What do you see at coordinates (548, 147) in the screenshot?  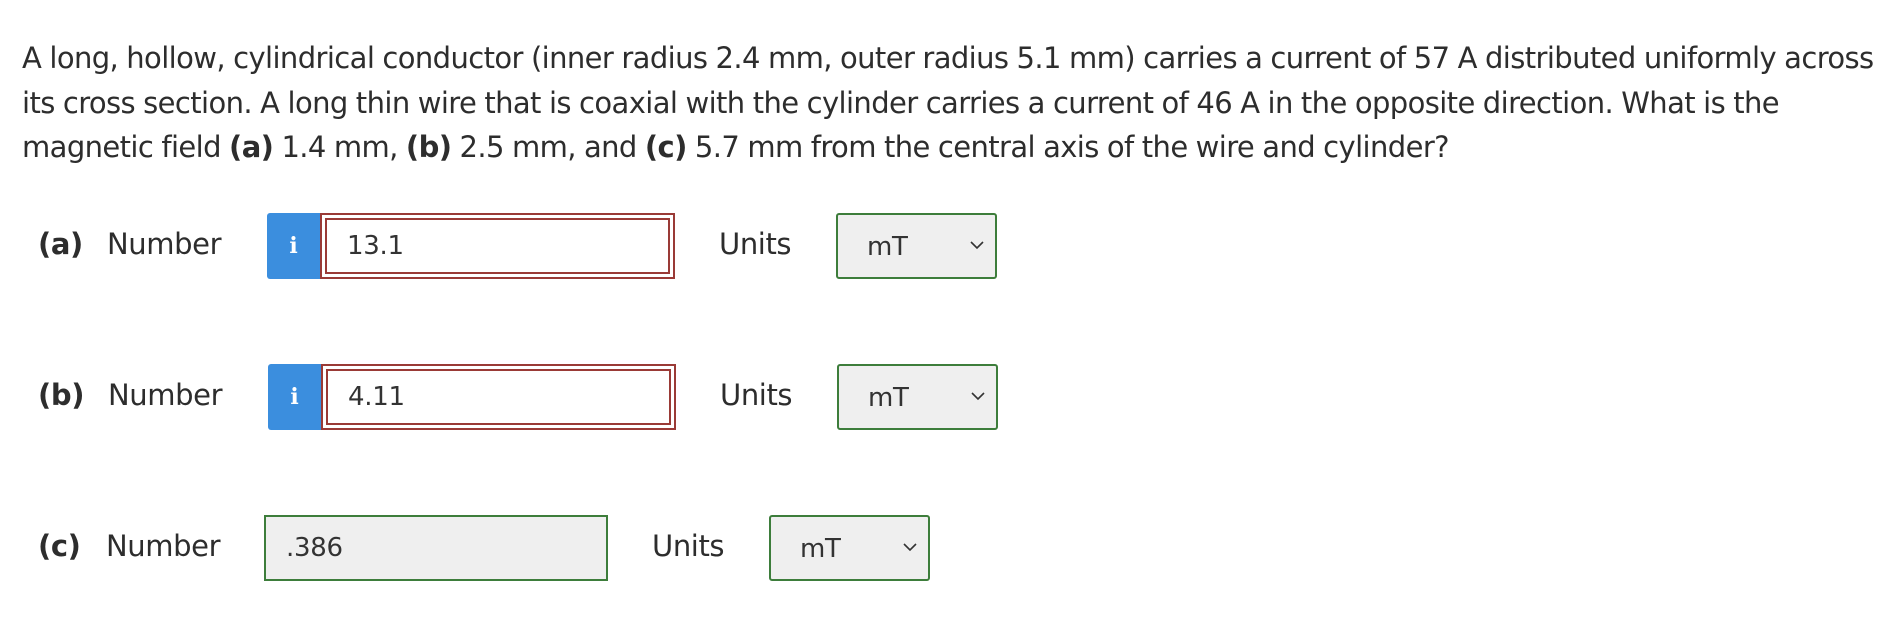 I see `question-part-b-text: 2.5 mm, and` at bounding box center [548, 147].